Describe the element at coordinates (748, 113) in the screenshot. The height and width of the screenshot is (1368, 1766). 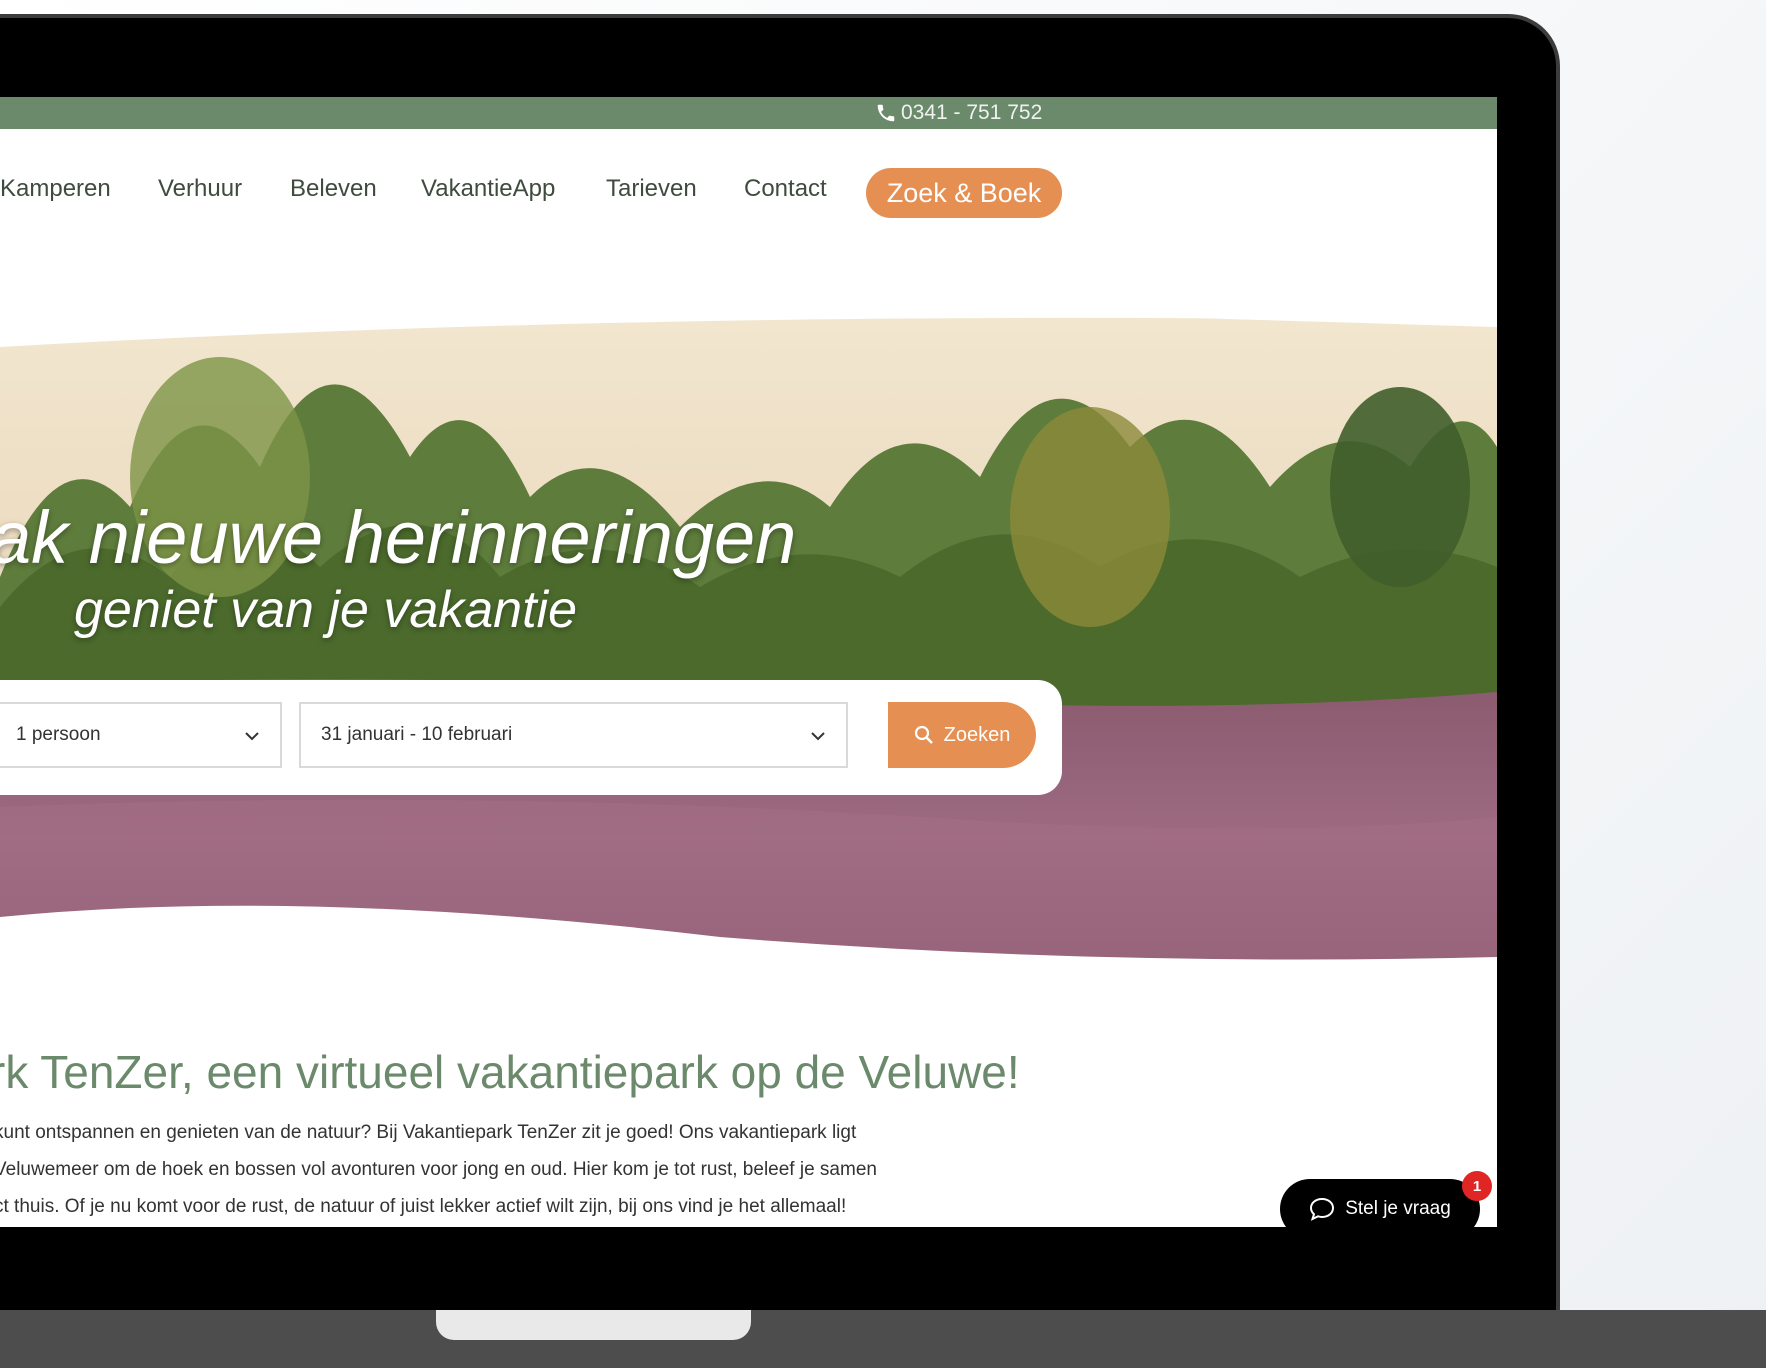
I see `top-contact-bar: 0341 - 751 752` at that location.